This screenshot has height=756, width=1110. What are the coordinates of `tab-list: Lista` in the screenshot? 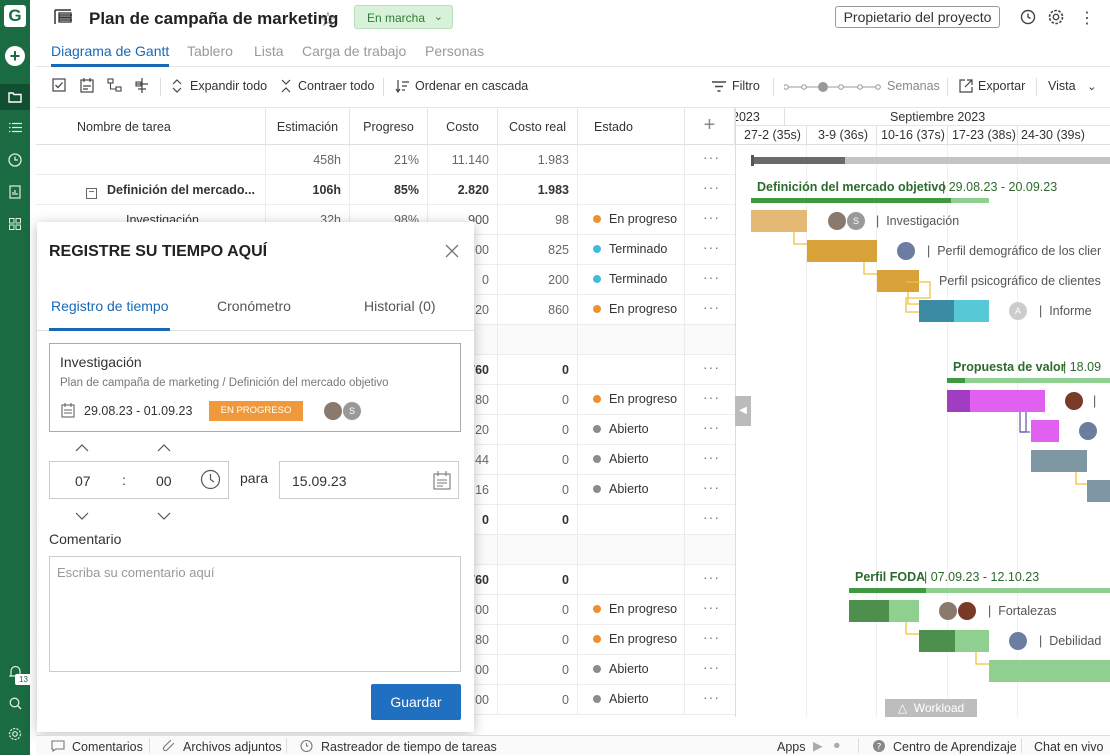 It's located at (269, 51).